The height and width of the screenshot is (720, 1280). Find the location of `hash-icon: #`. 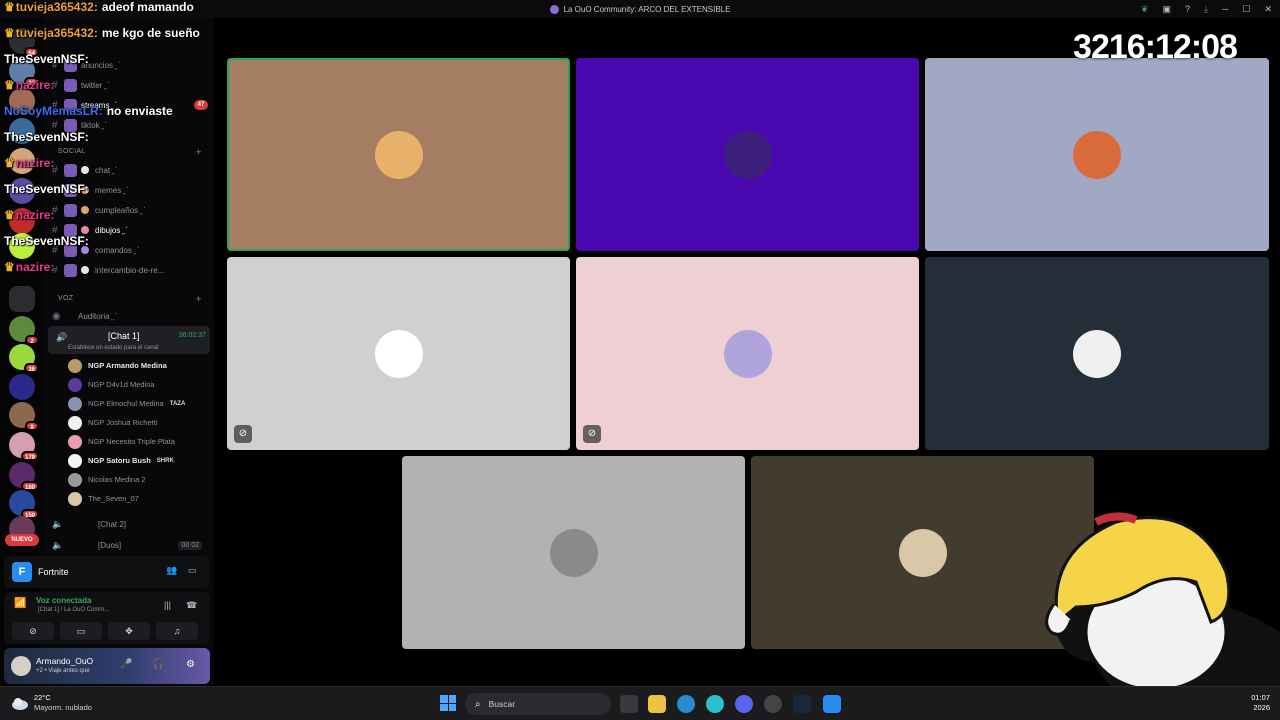

hash-icon: # is located at coordinates (55, 125).